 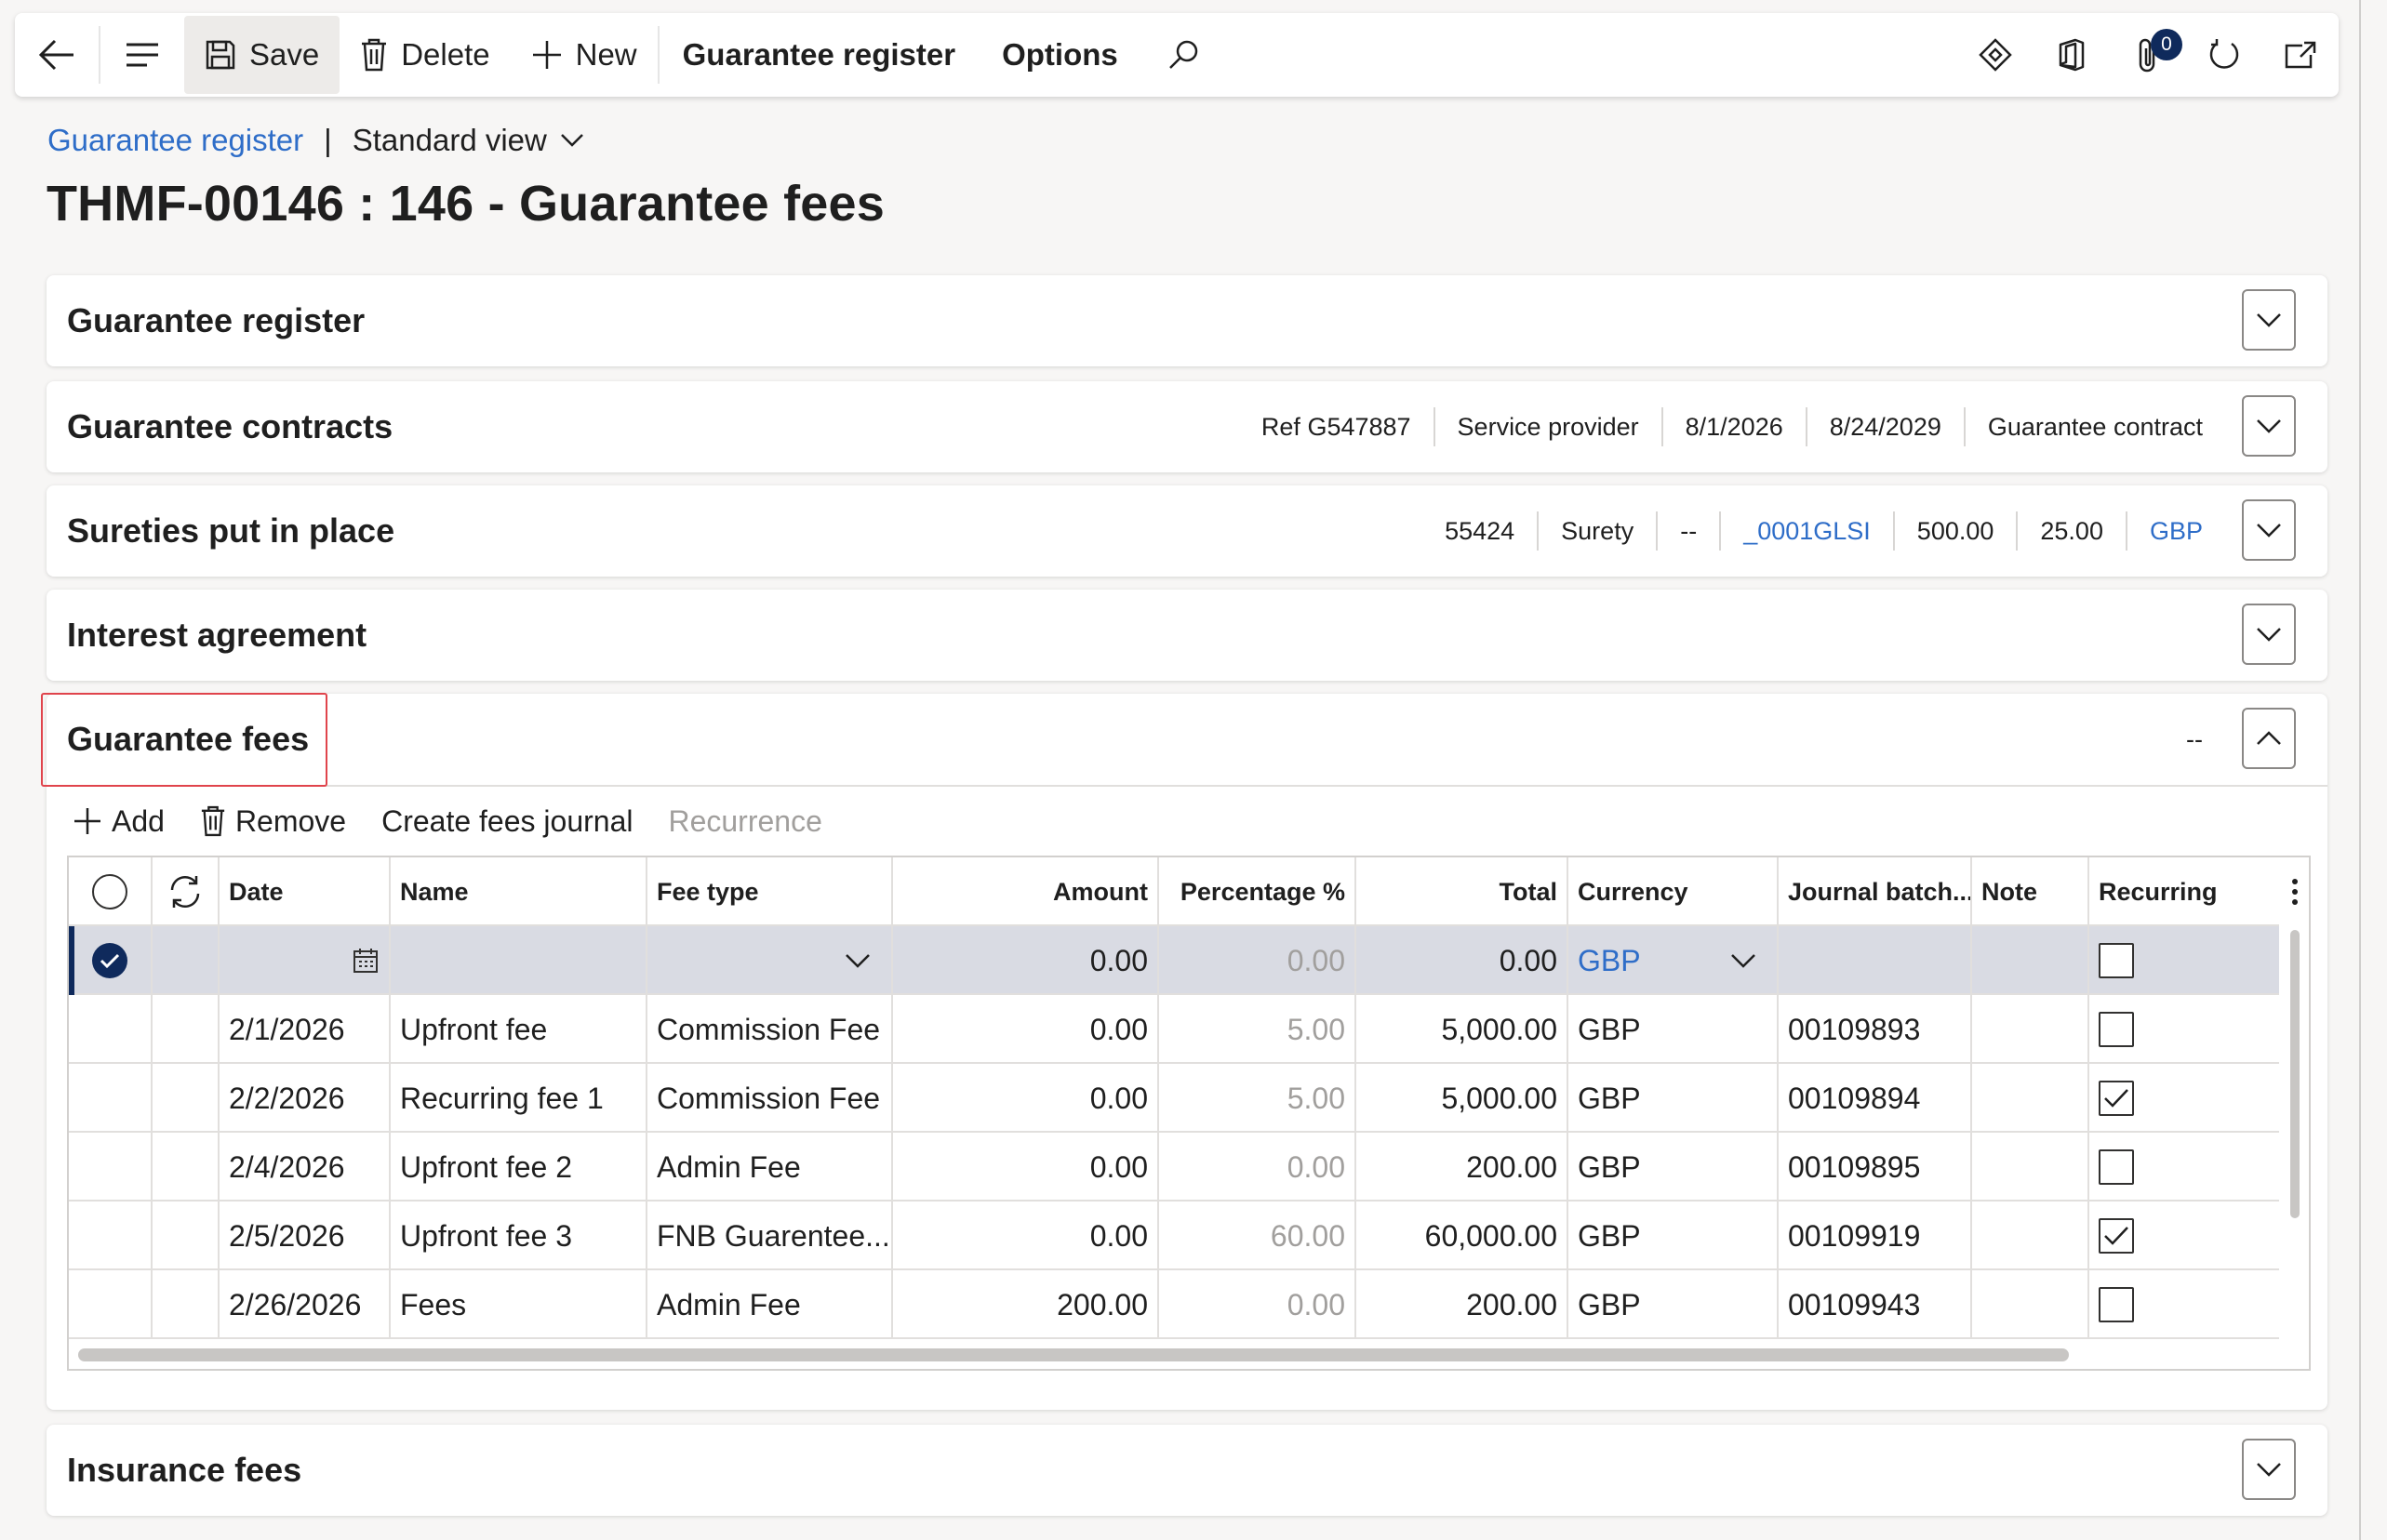 What do you see at coordinates (519, 1304) in the screenshot?
I see `name-cell: Fees` at bounding box center [519, 1304].